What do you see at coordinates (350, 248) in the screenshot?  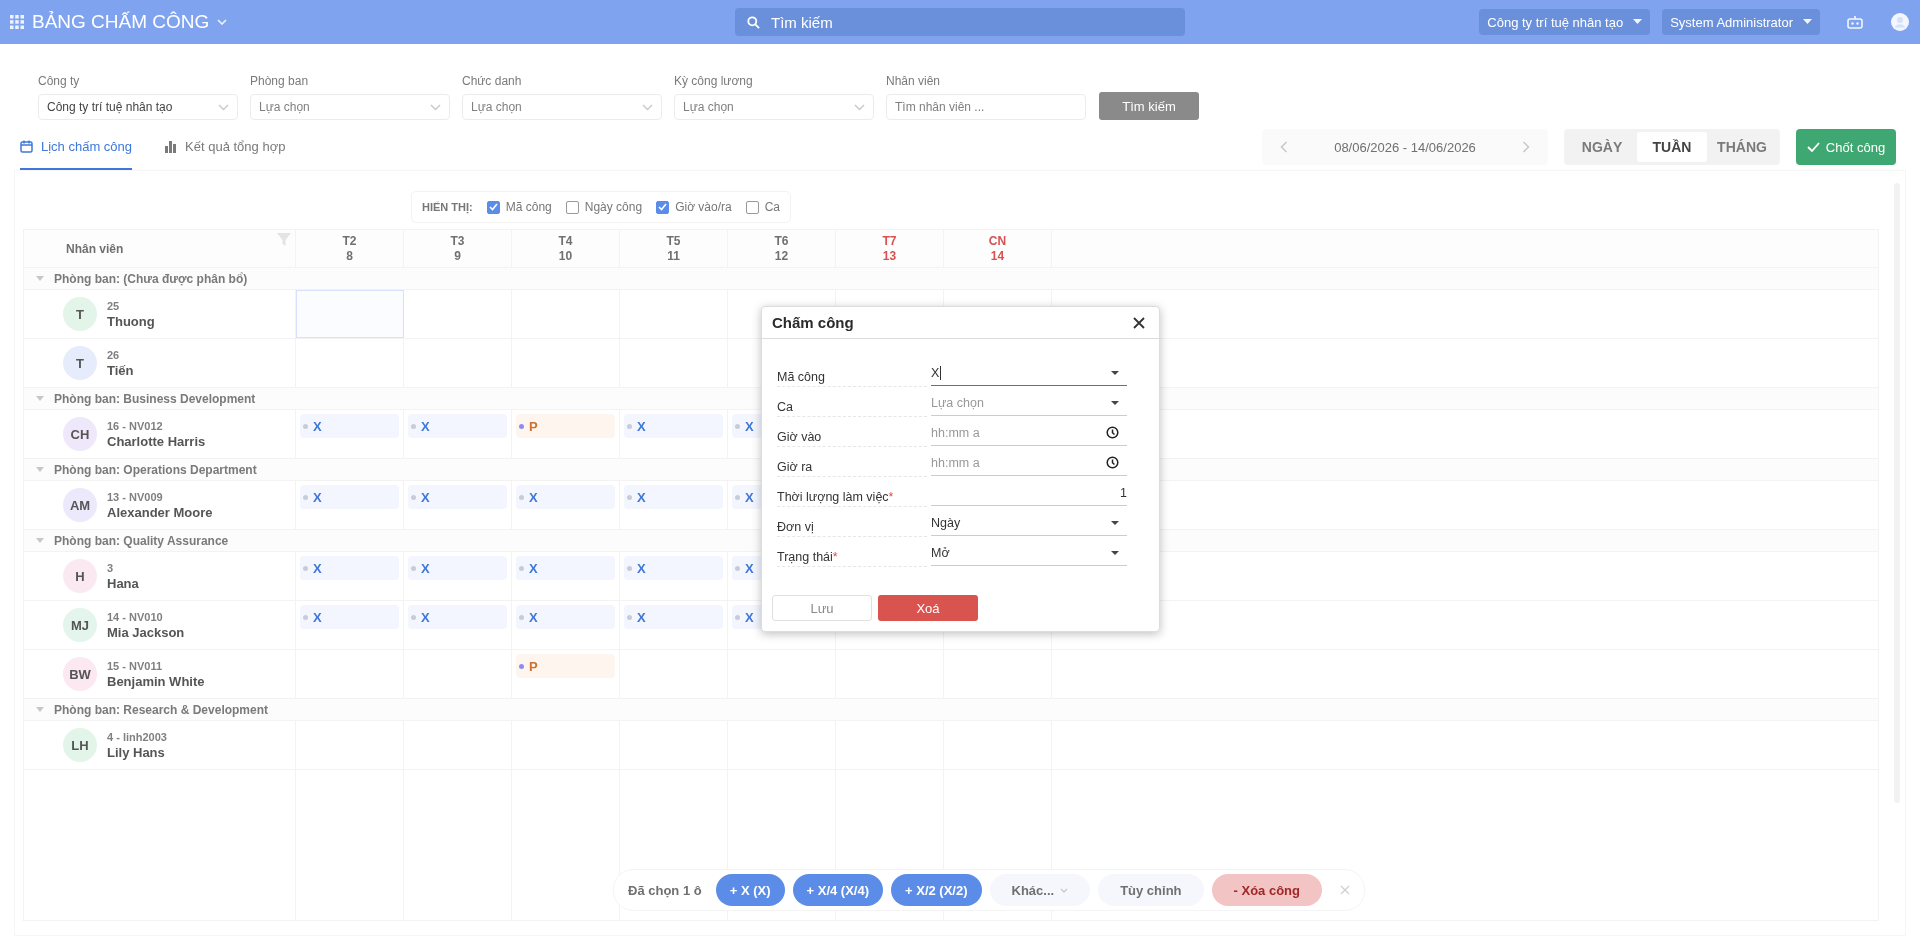 I see `day-header: T2 8` at bounding box center [350, 248].